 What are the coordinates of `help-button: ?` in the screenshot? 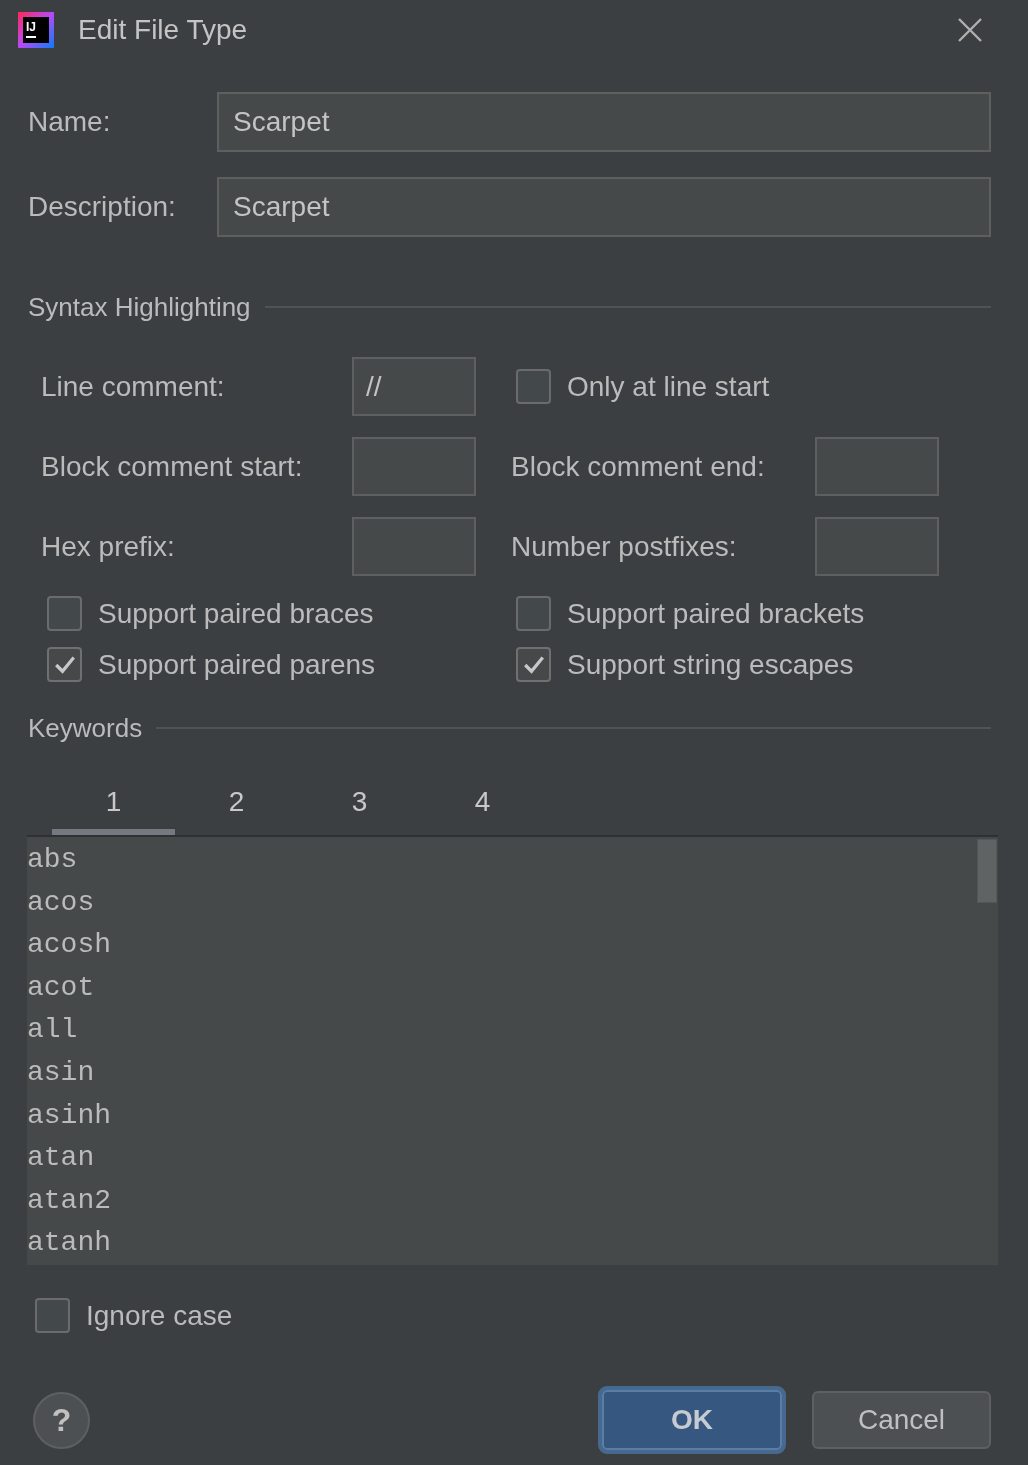 It's located at (61, 1420).